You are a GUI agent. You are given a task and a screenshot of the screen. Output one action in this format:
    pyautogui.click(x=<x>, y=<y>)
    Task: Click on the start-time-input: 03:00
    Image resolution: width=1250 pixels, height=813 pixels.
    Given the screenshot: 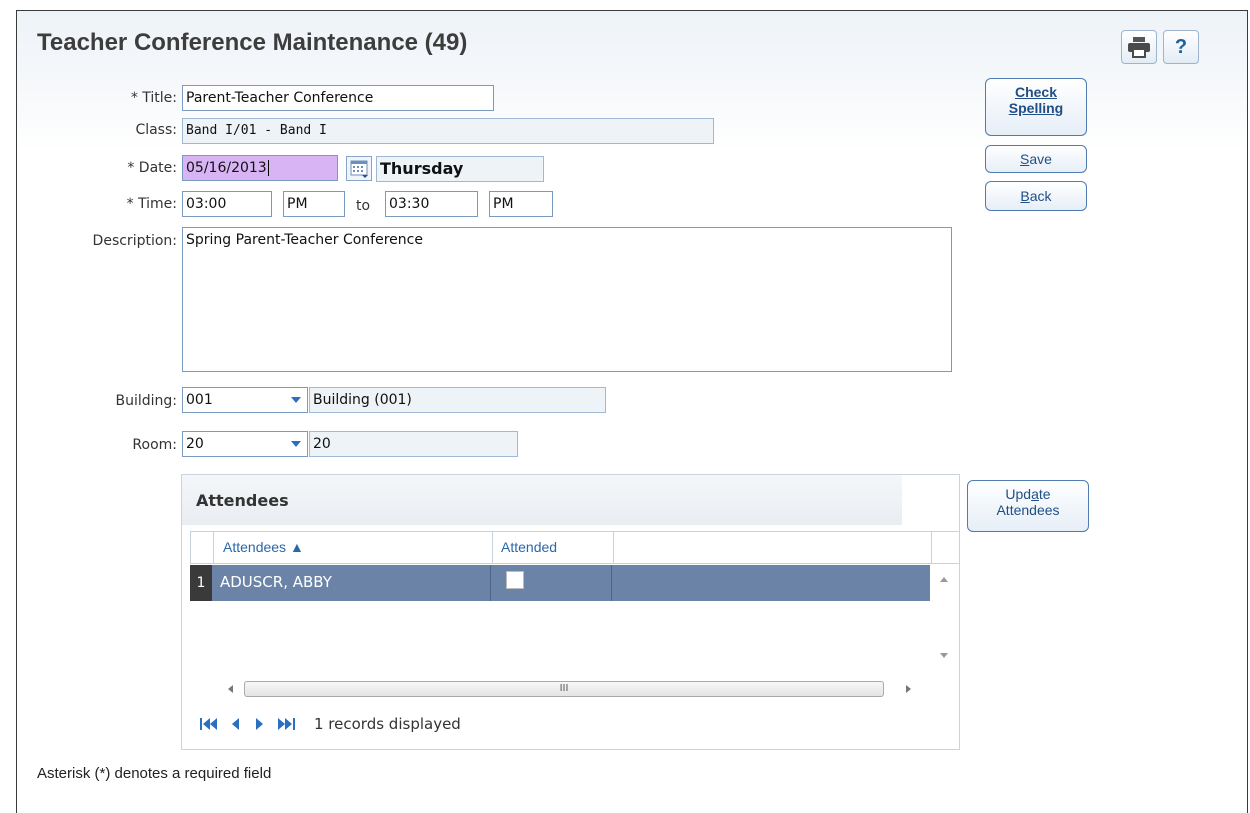 What is the action you would take?
    pyautogui.click(x=227, y=204)
    